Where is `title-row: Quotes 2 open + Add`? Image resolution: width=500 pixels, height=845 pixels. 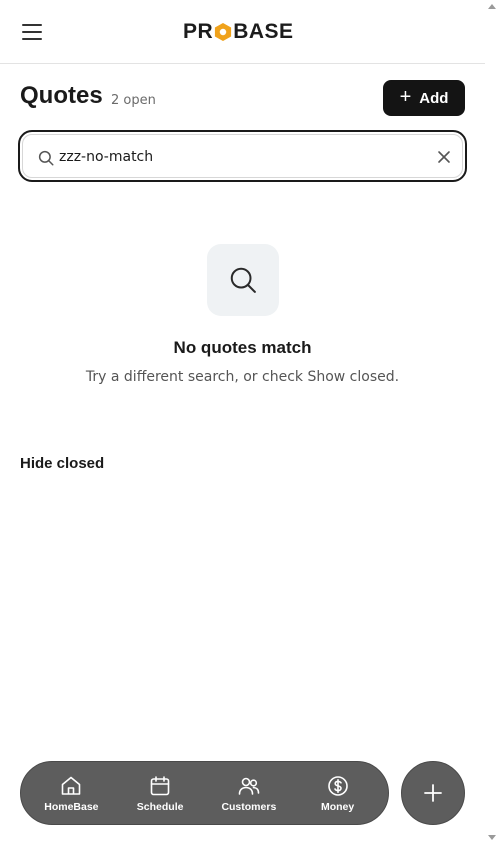 title-row: Quotes 2 open + Add is located at coordinates (242, 98).